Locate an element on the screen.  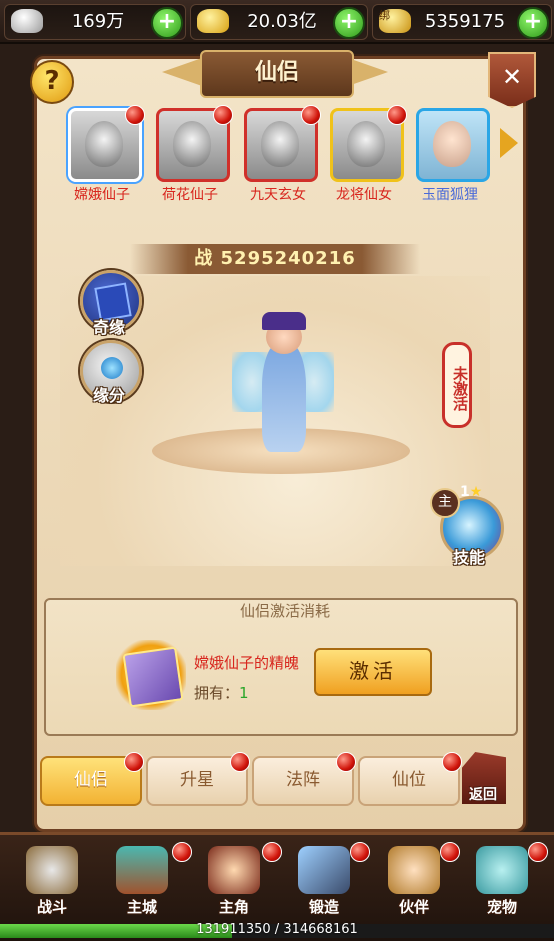
main-skill-badge: 主 is located at coordinates (445, 503).